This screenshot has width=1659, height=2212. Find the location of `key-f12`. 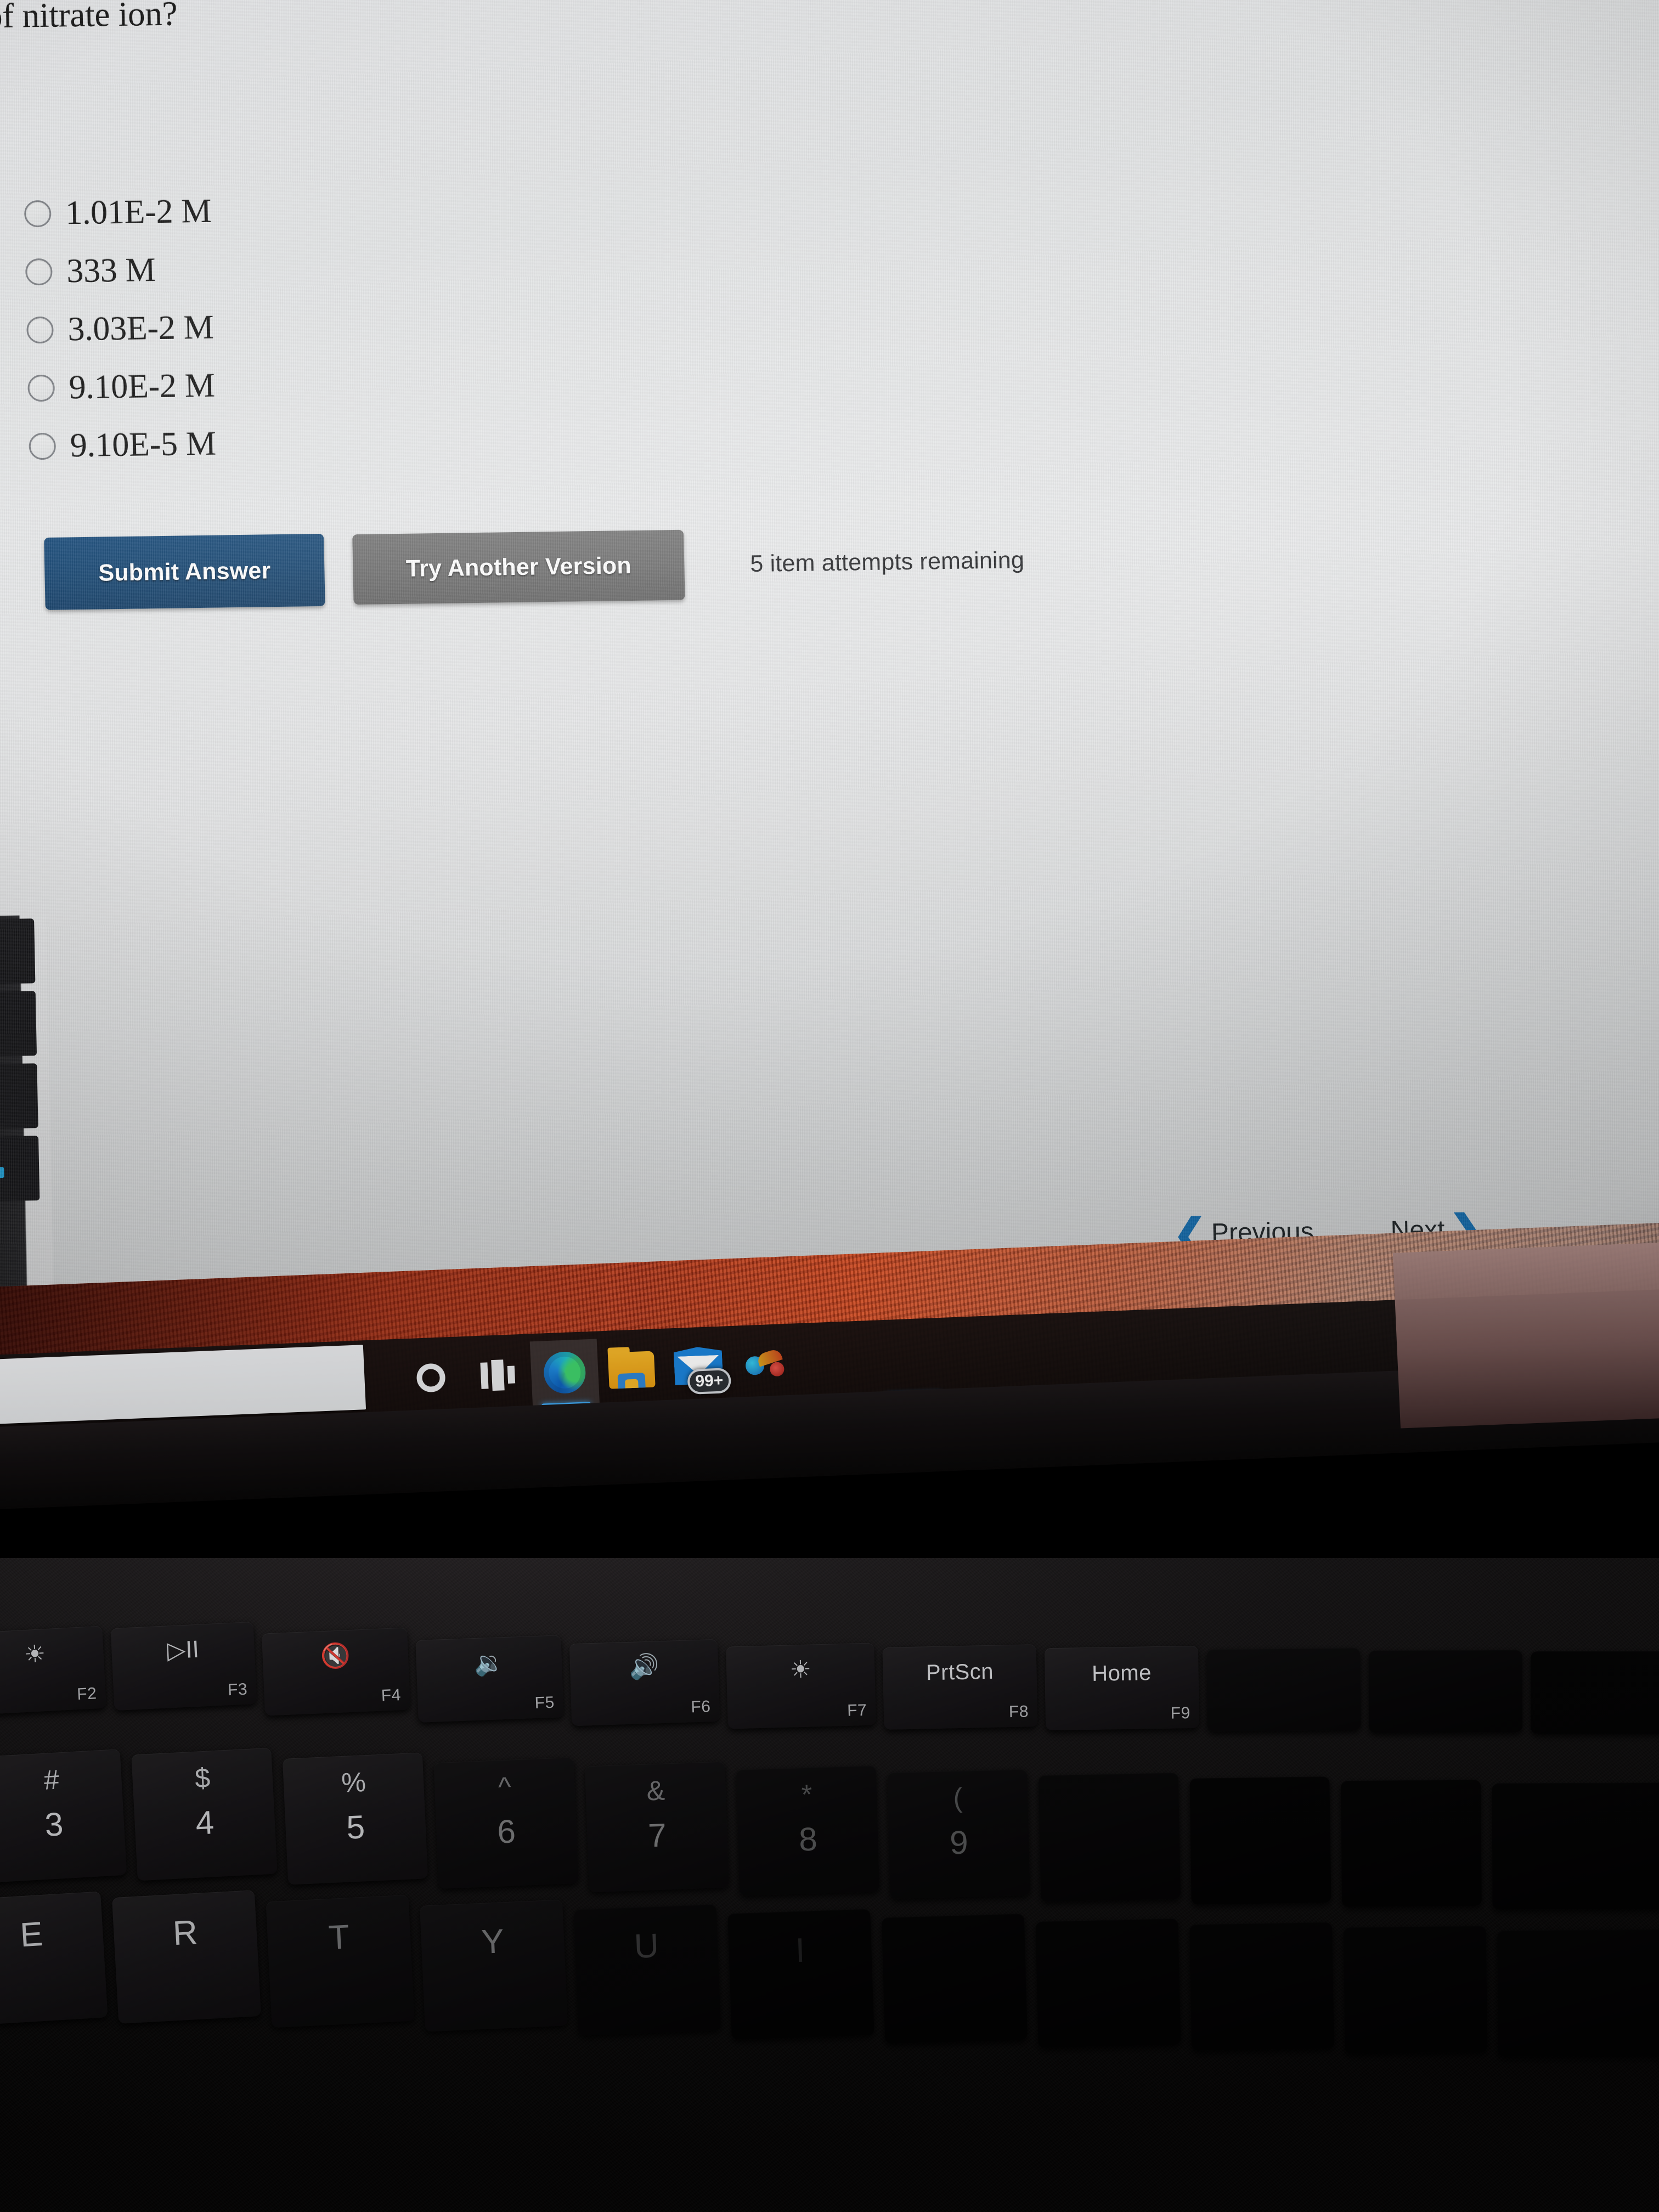

key-f12 is located at coordinates (1595, 1692).